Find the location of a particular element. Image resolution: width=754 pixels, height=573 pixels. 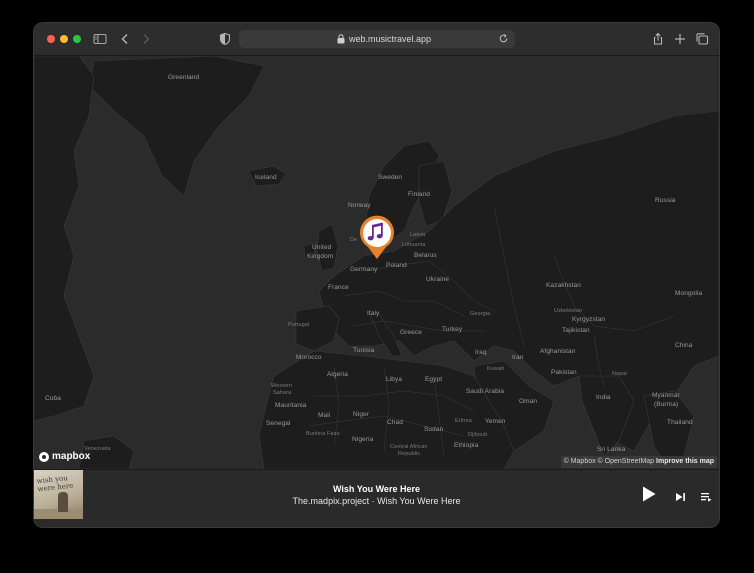

label-france: France is located at coordinates (338, 287).